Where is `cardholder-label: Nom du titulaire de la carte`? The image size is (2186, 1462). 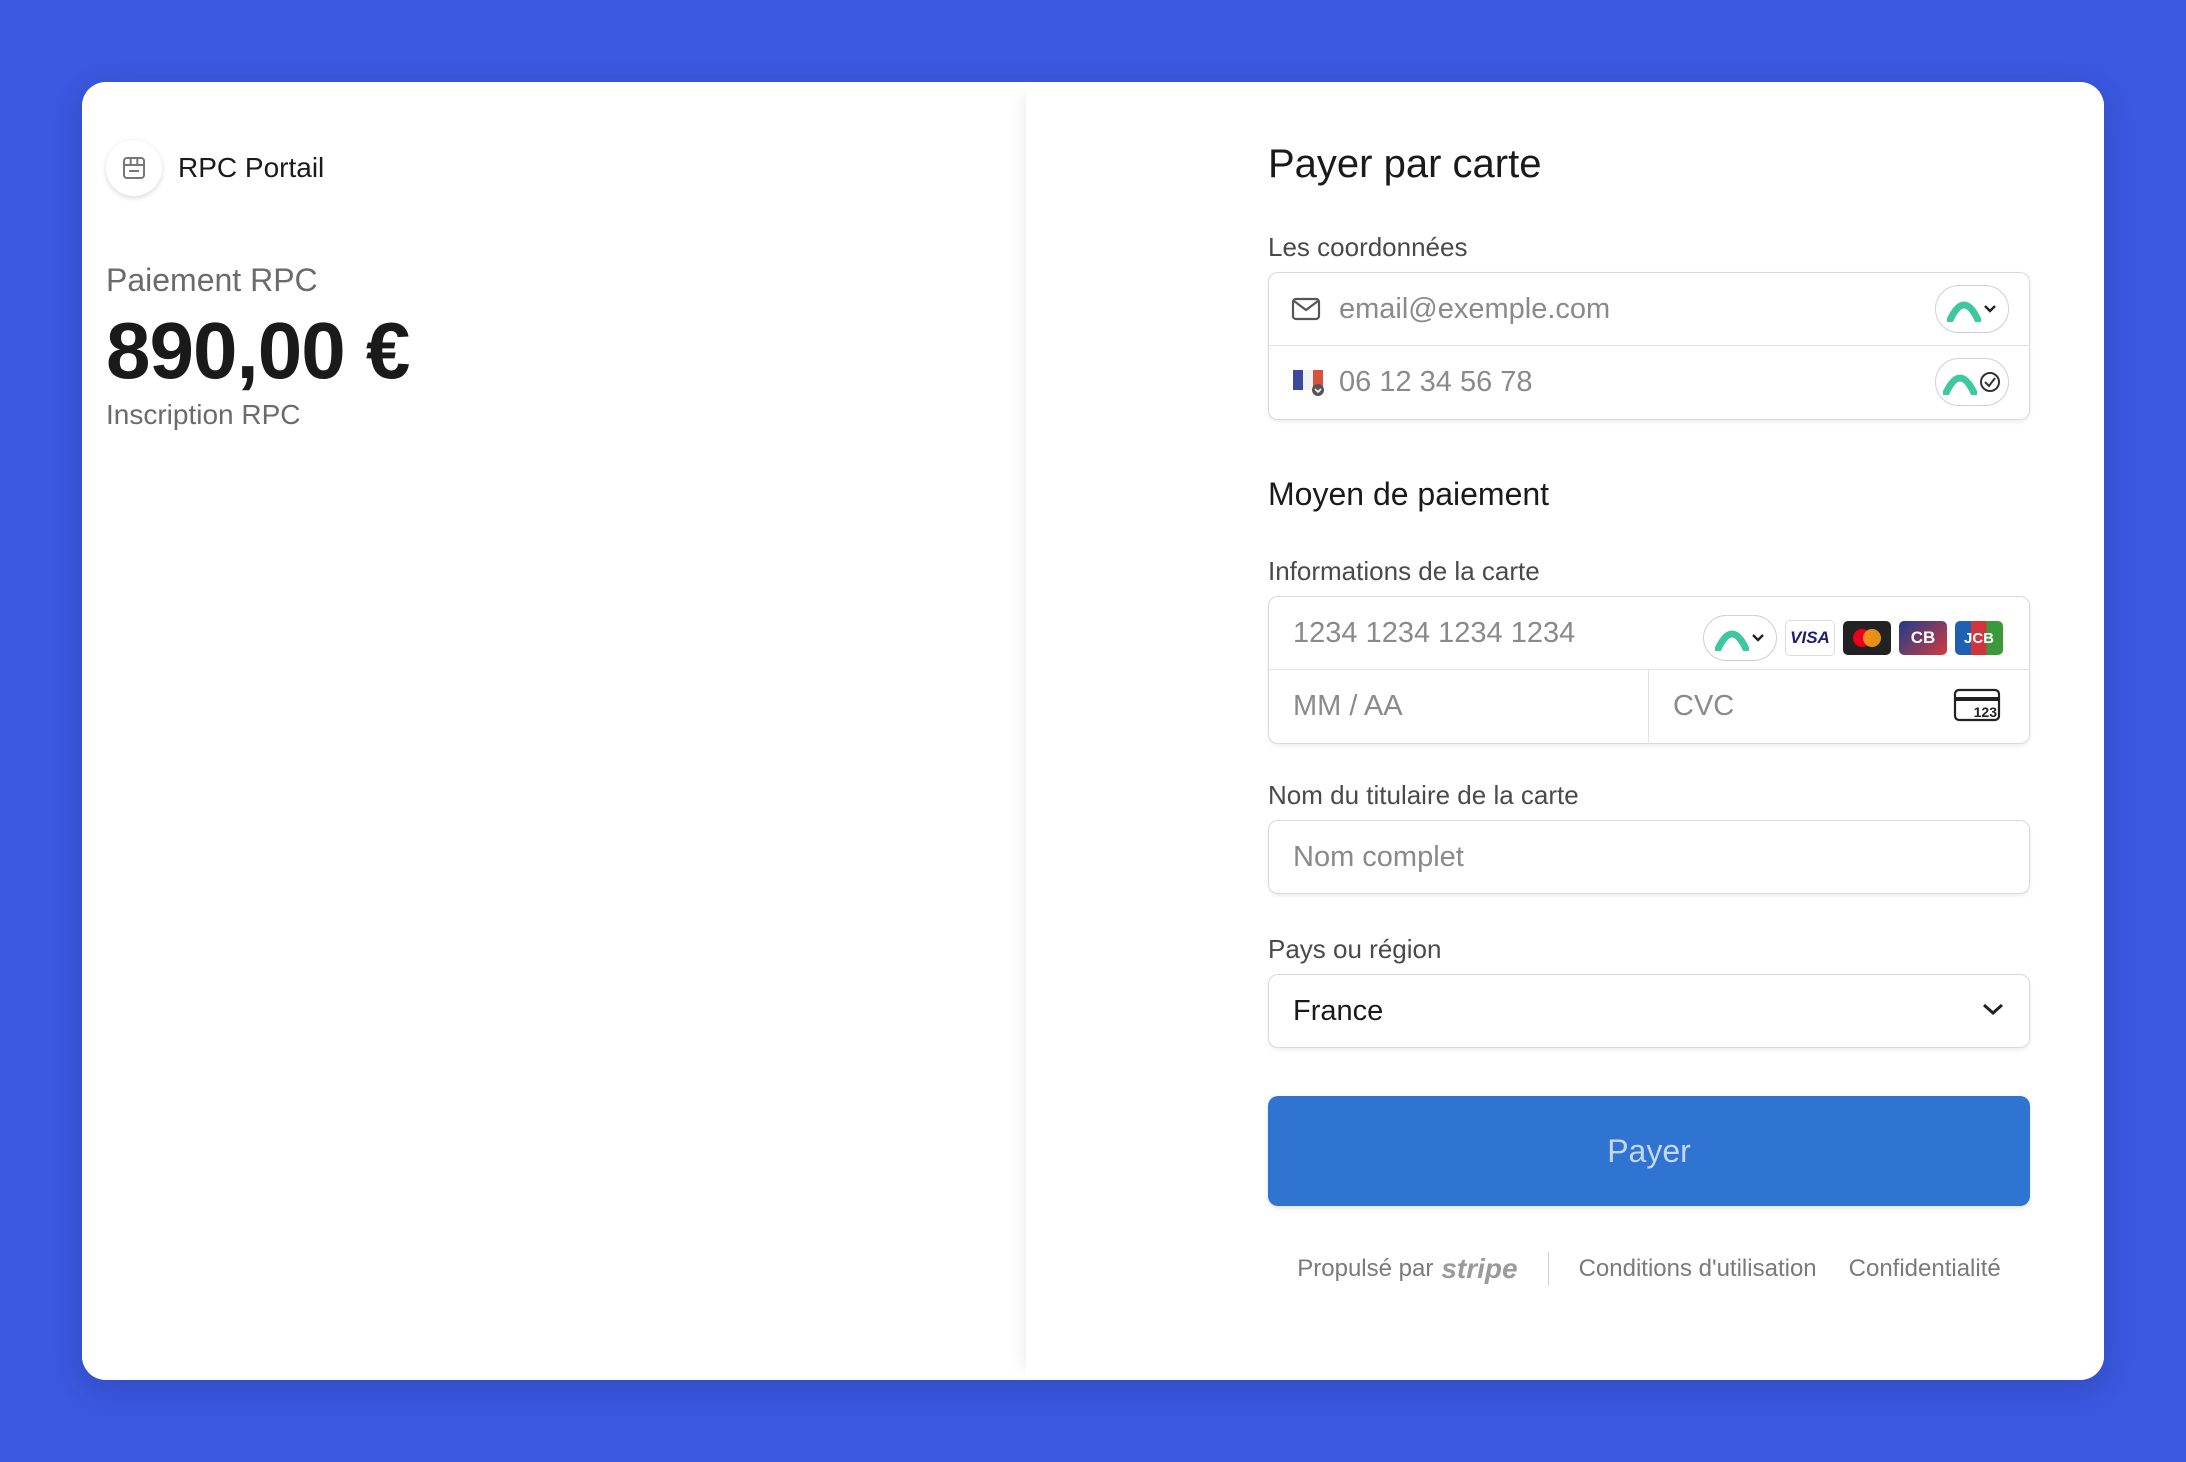
cardholder-label: Nom du titulaire de la carte is located at coordinates (1423, 795).